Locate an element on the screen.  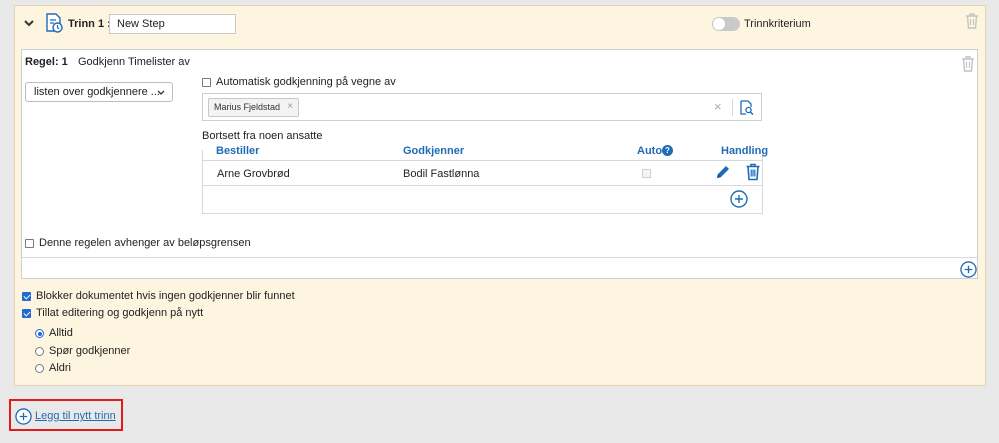
add-step-button: Legg til nytt trinn is located at coordinates (66, 415).